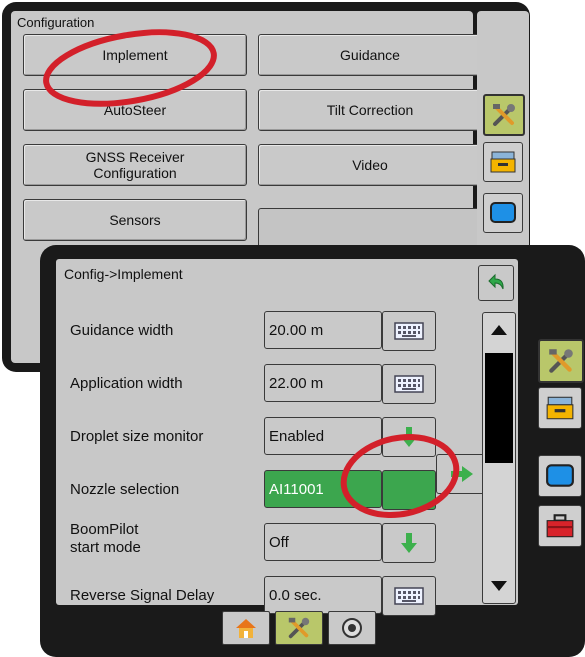  I want to click on camera-icon, so click(352, 628).